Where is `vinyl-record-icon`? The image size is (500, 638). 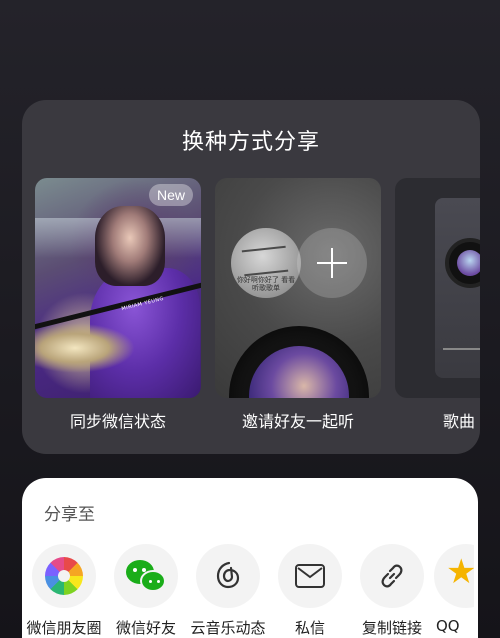 vinyl-record-icon is located at coordinates (299, 362).